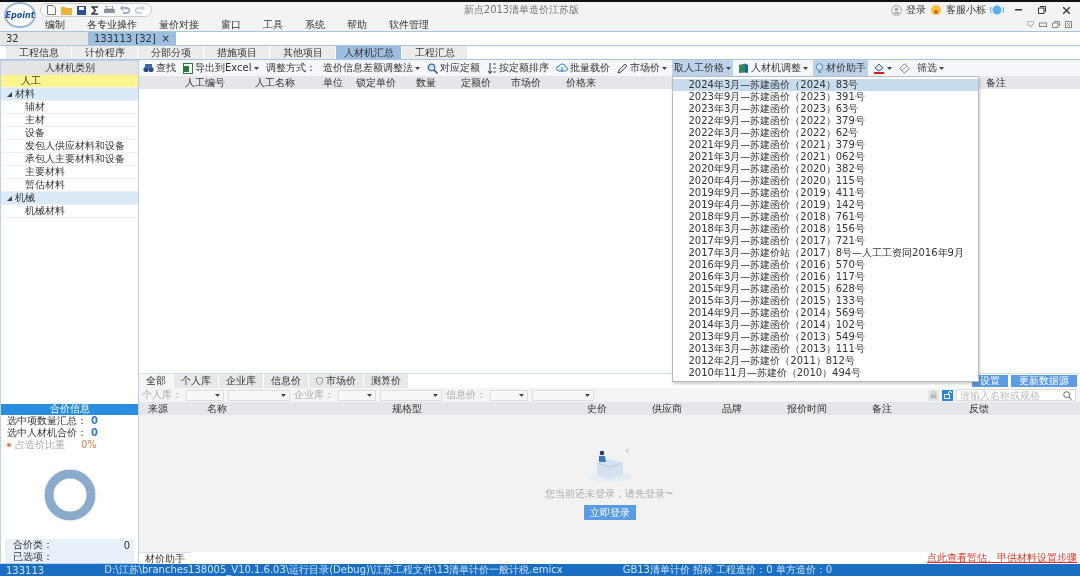 This screenshot has width=1080, height=576. I want to click on tree-item: 主要材料, so click(69, 172).